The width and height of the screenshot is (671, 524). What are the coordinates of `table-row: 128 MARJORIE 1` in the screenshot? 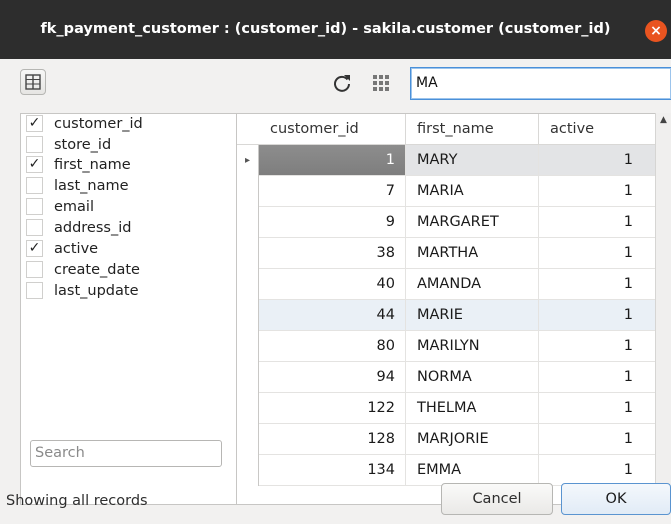 It's located at (446, 439).